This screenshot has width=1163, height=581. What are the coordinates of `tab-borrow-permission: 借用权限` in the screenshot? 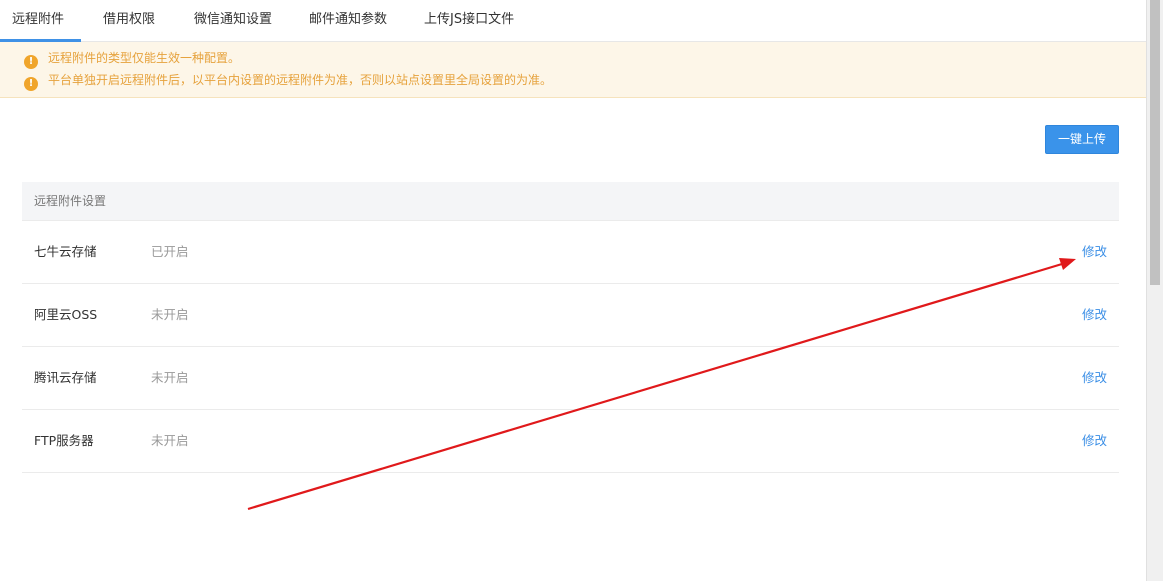 It's located at (129, 21).